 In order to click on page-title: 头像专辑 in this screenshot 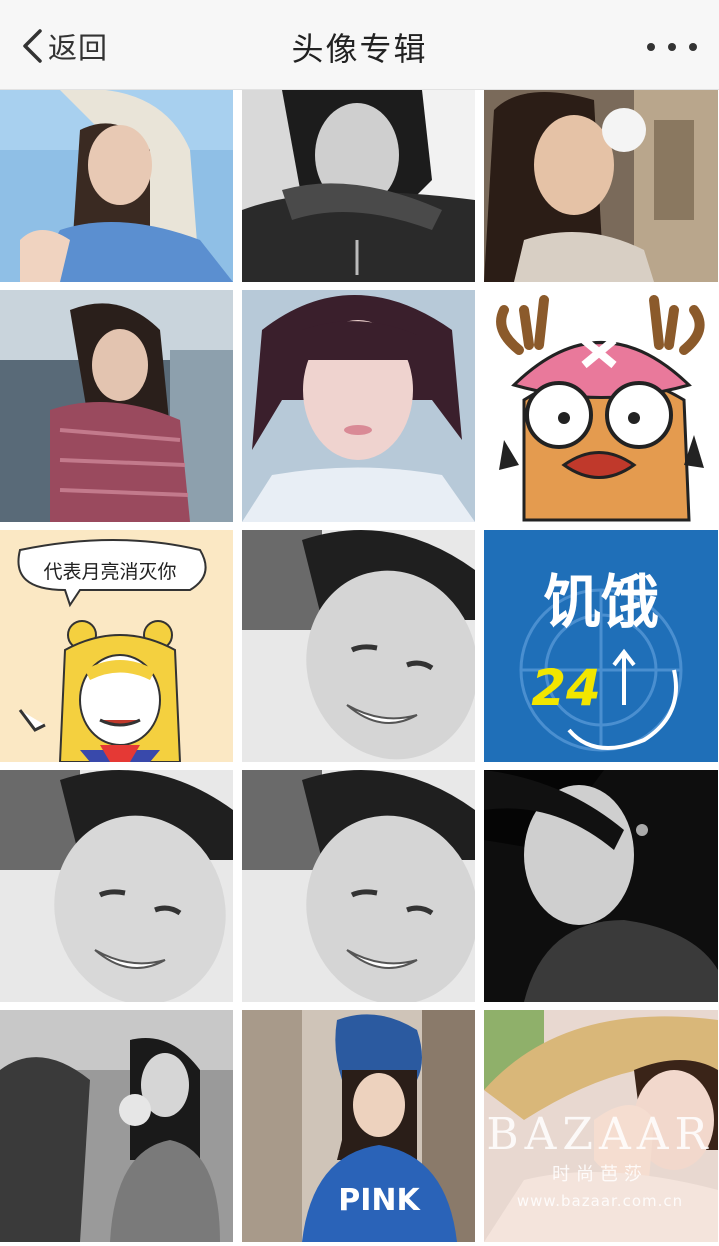, I will do `click(359, 49)`.